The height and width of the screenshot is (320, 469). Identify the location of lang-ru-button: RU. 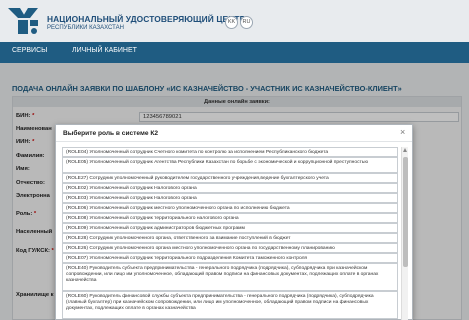
(246, 22).